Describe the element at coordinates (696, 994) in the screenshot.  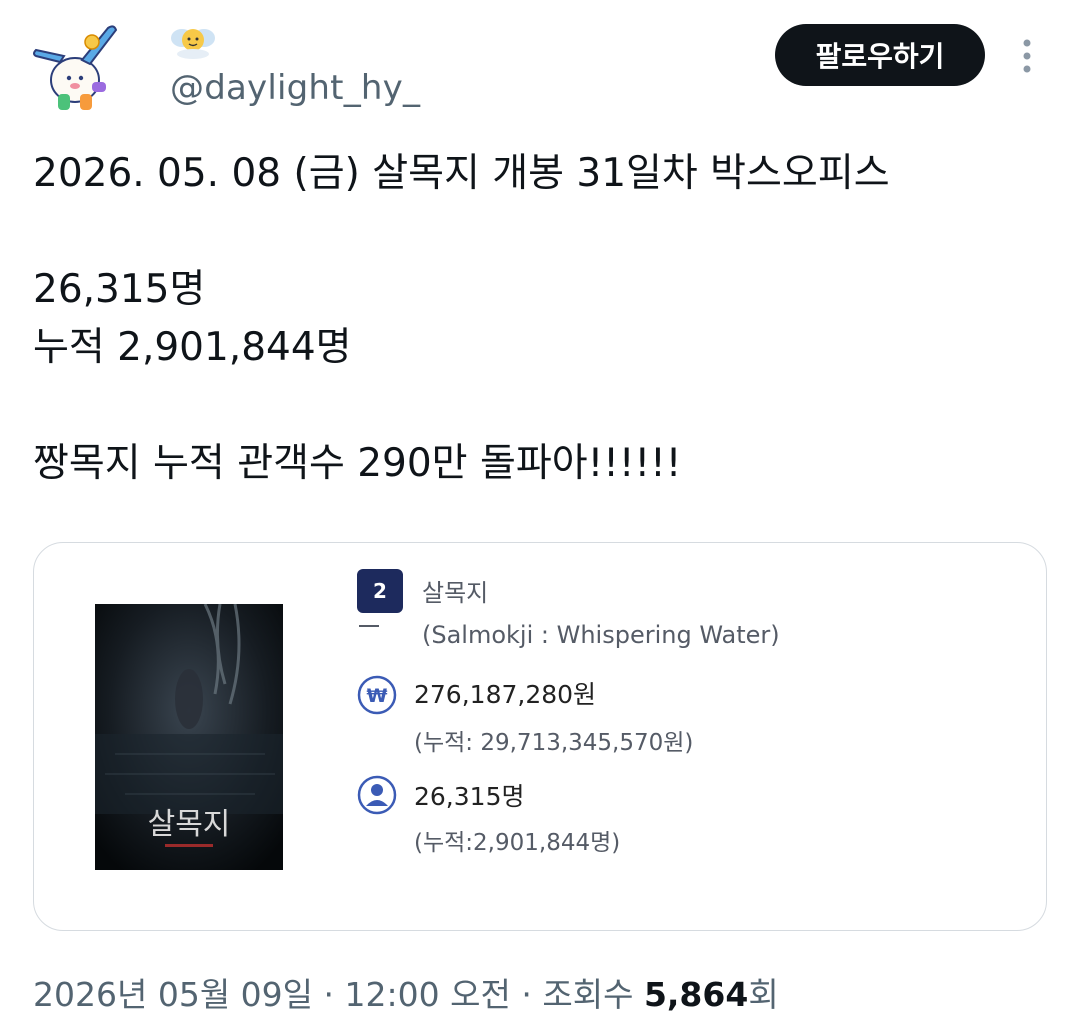
I see `views-count: 5,864` at that location.